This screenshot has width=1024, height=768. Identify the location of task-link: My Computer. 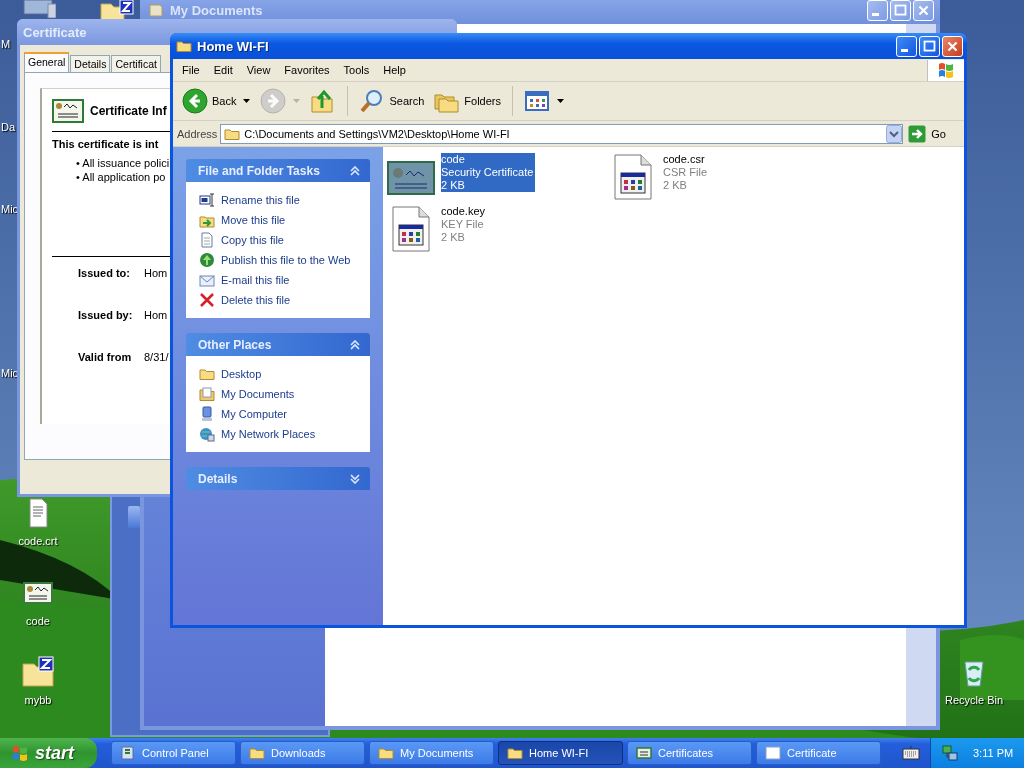
(254, 414).